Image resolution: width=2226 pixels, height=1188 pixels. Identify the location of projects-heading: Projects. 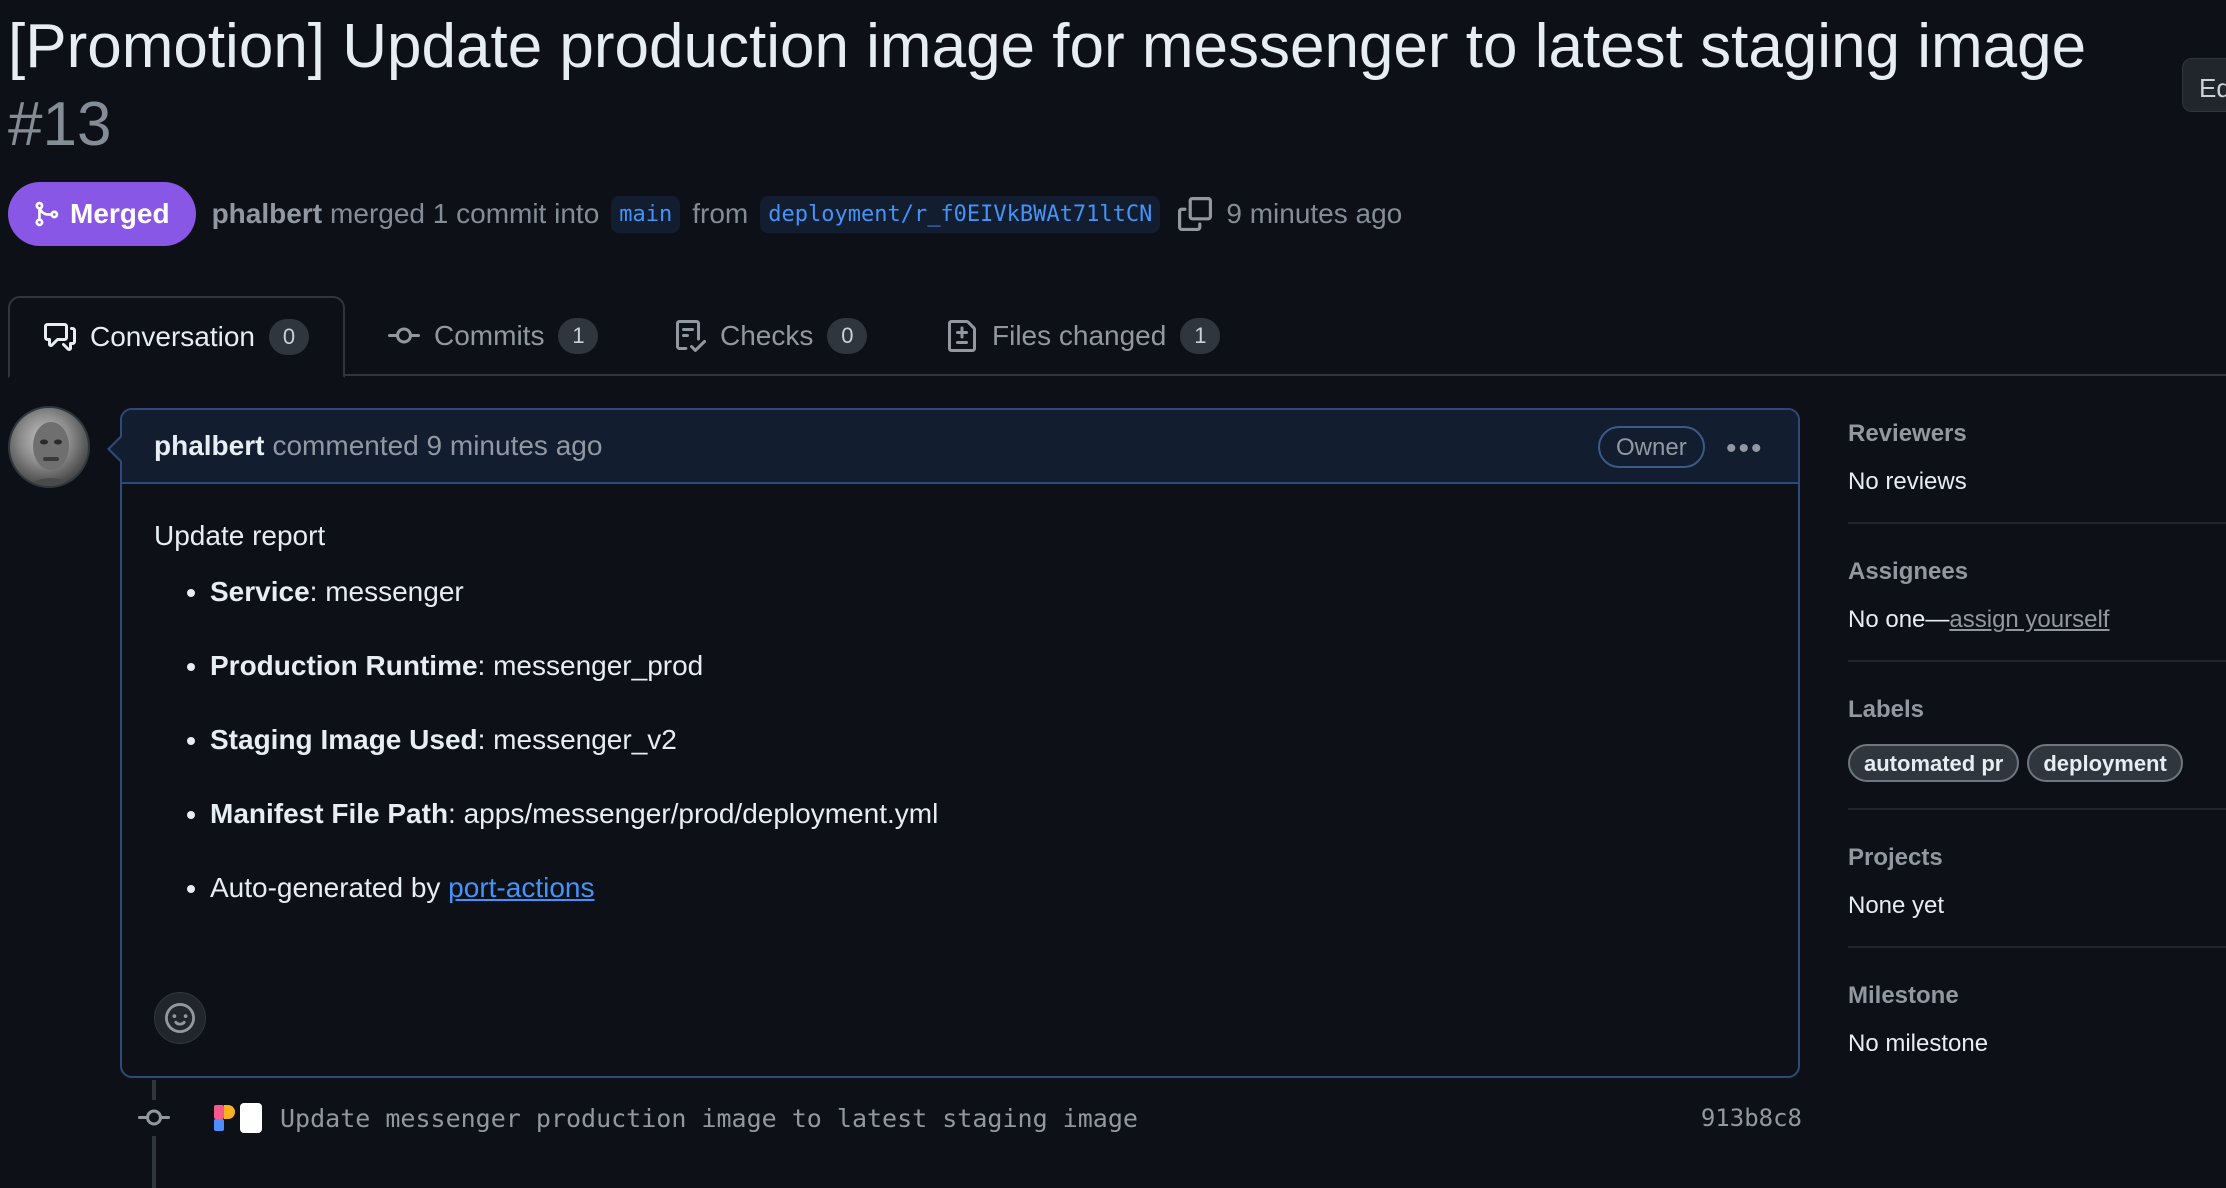
(2037, 858).